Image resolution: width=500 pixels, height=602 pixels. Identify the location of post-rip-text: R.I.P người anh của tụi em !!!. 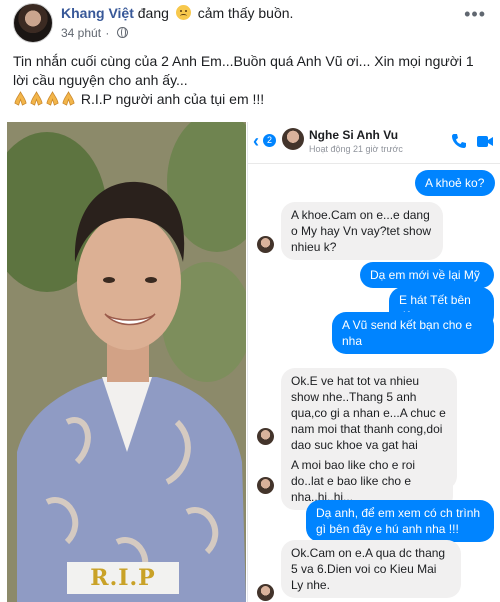
(172, 99).